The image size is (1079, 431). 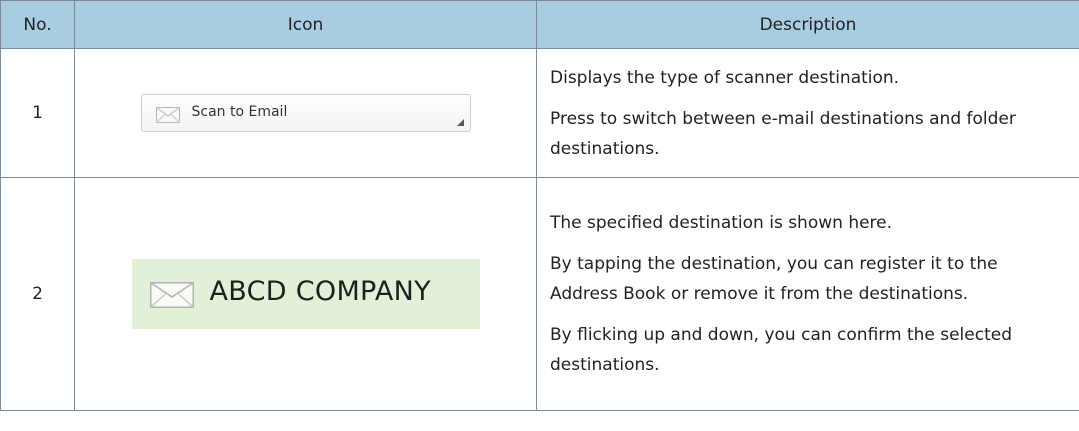 I want to click on icon-cell: Scan to Email, so click(x=305, y=113).